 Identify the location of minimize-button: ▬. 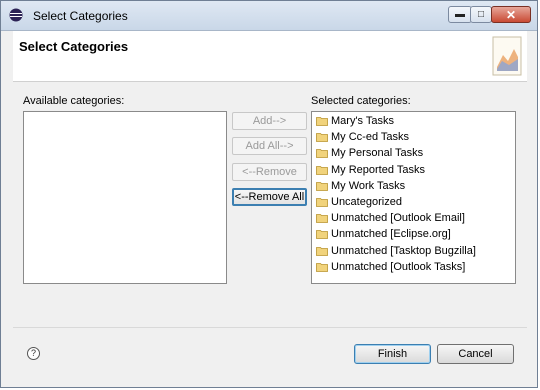
(460, 14).